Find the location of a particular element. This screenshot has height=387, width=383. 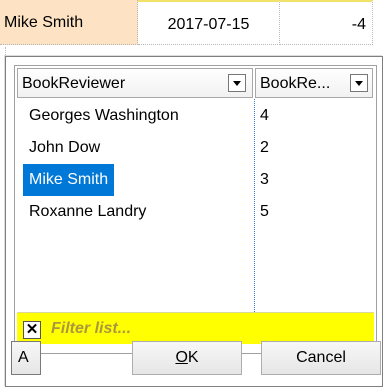

list-item: John Dow 2 is located at coordinates (195, 148).